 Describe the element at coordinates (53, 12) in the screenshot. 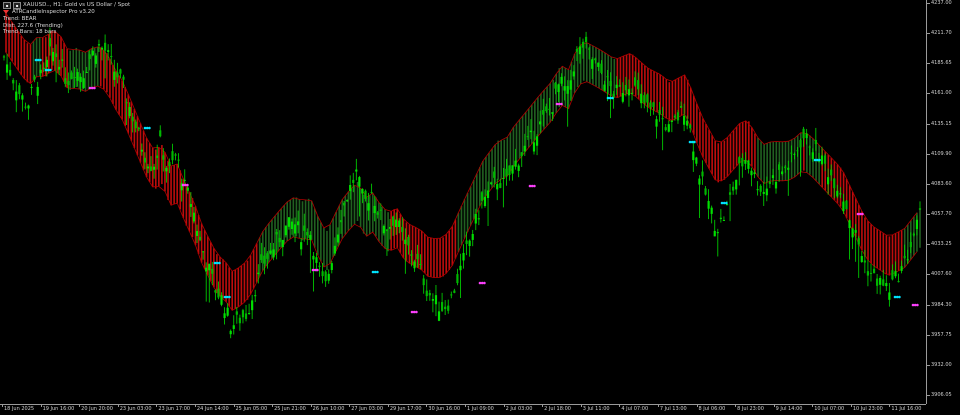

I see `indicator-name: ATRCandleInspector Pro v3.20` at that location.